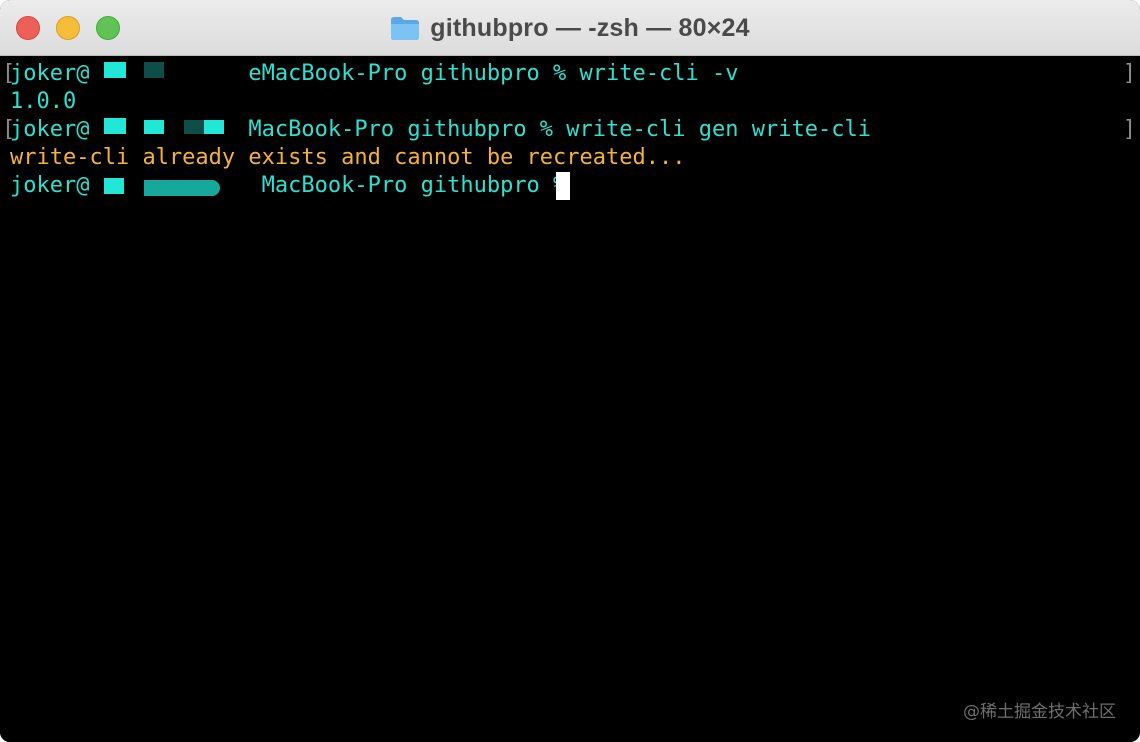  I want to click on text-cursor, so click(563, 186).